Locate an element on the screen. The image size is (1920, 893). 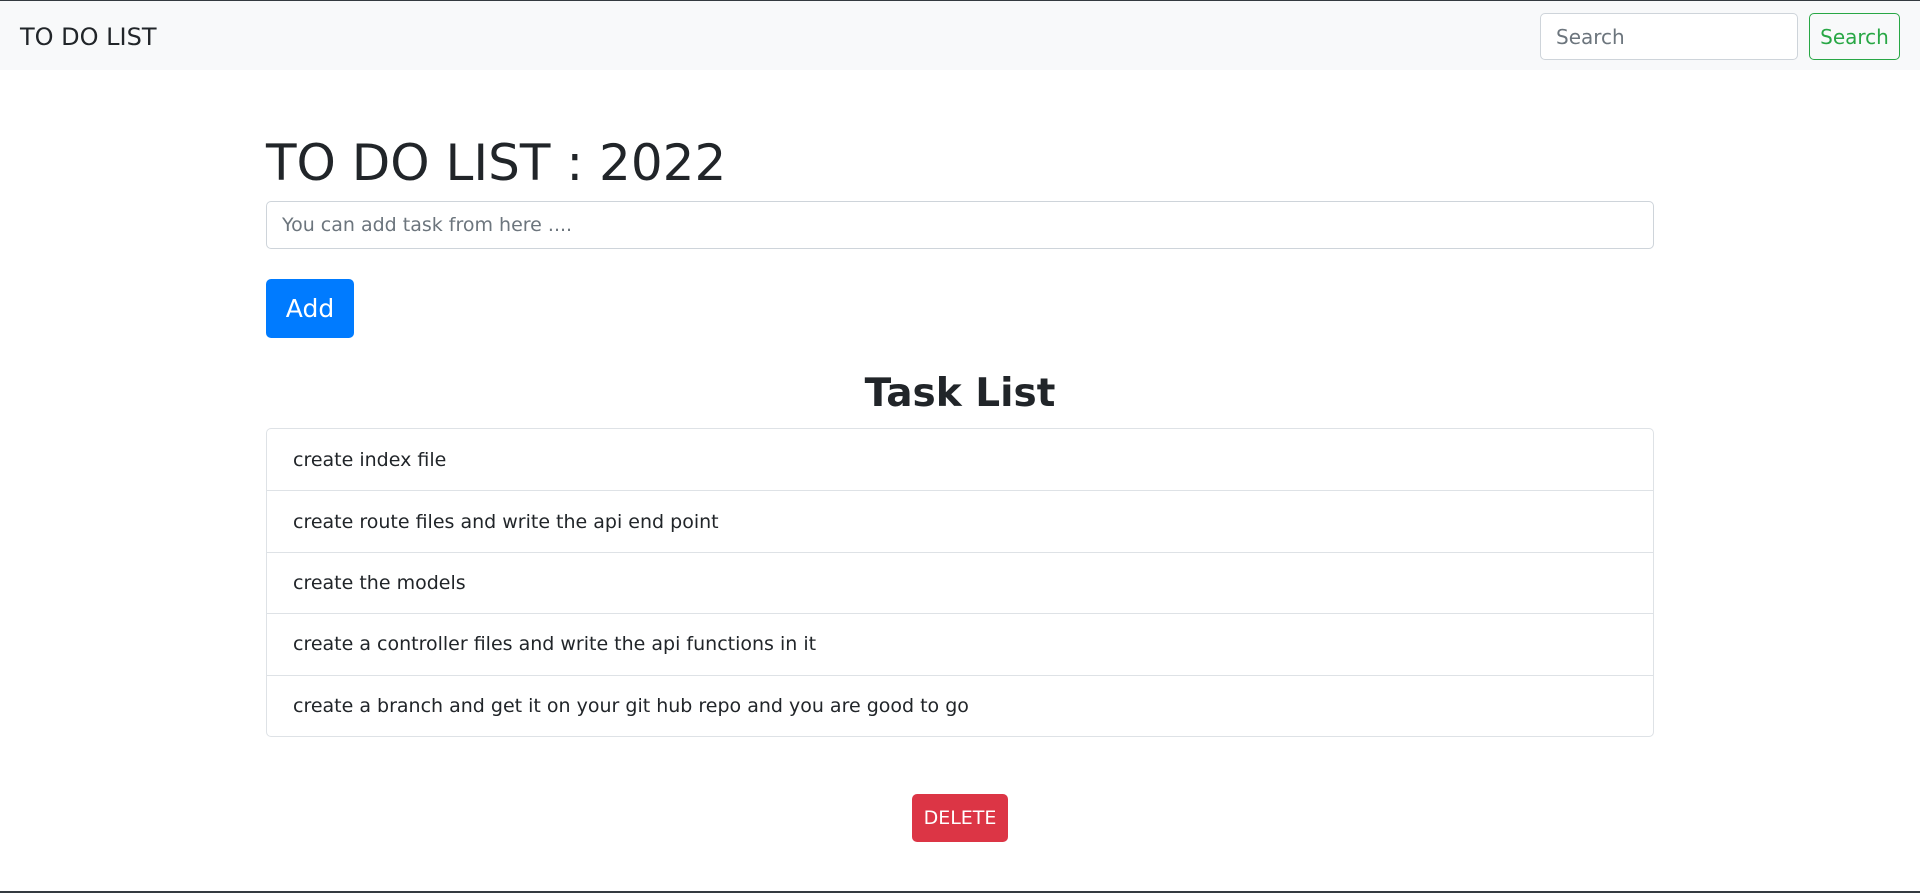
task-input is located at coordinates (960, 225).